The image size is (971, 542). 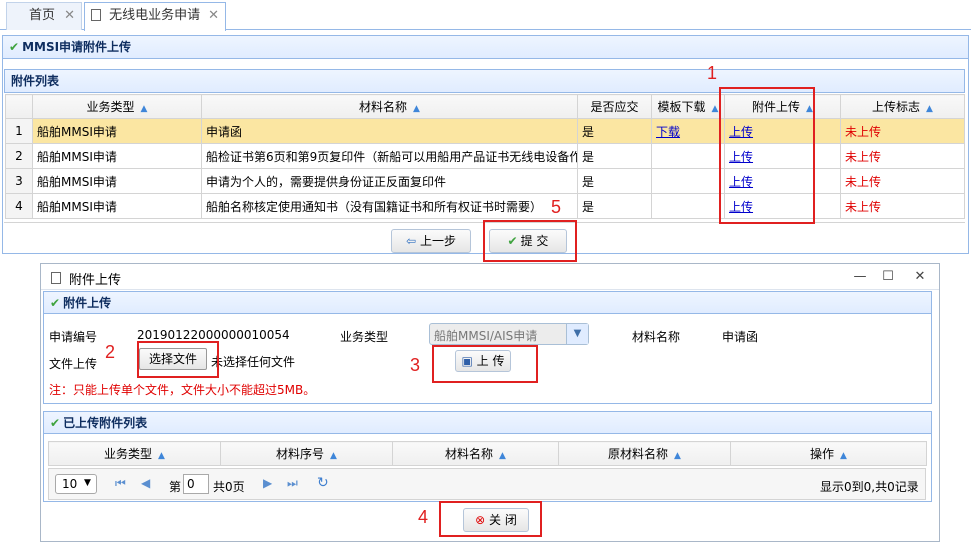 I want to click on page-info: 显示0到0,共0记录, so click(x=869, y=487).